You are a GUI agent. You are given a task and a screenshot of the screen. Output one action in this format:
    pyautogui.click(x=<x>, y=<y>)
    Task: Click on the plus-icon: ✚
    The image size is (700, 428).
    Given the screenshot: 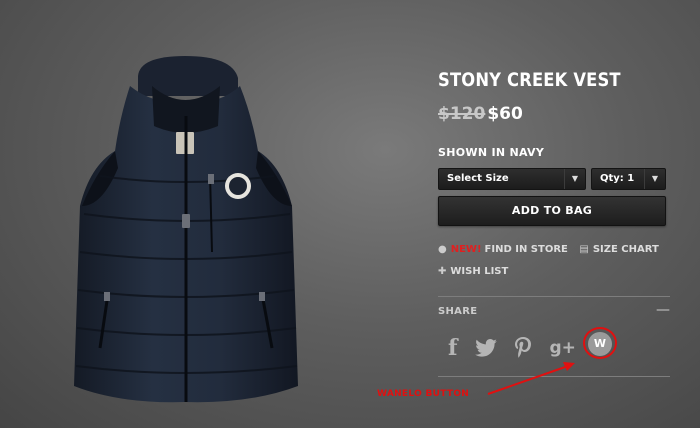 What is the action you would take?
    pyautogui.click(x=442, y=271)
    